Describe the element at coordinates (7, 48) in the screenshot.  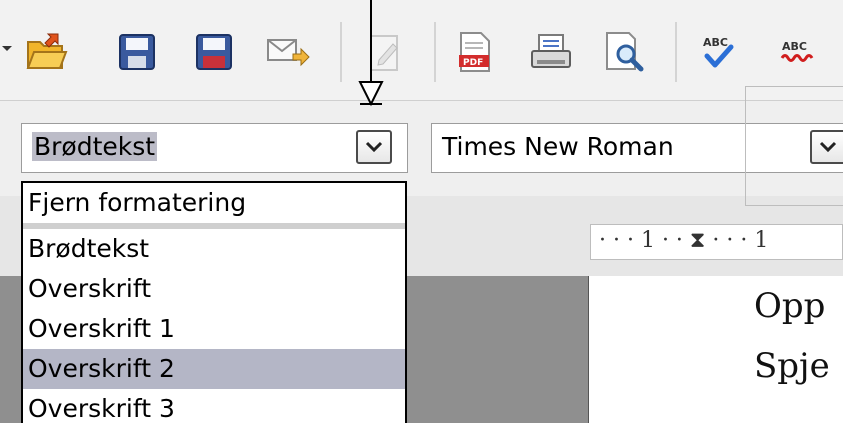
I see `toolbar-overflow-arrow-icon` at that location.